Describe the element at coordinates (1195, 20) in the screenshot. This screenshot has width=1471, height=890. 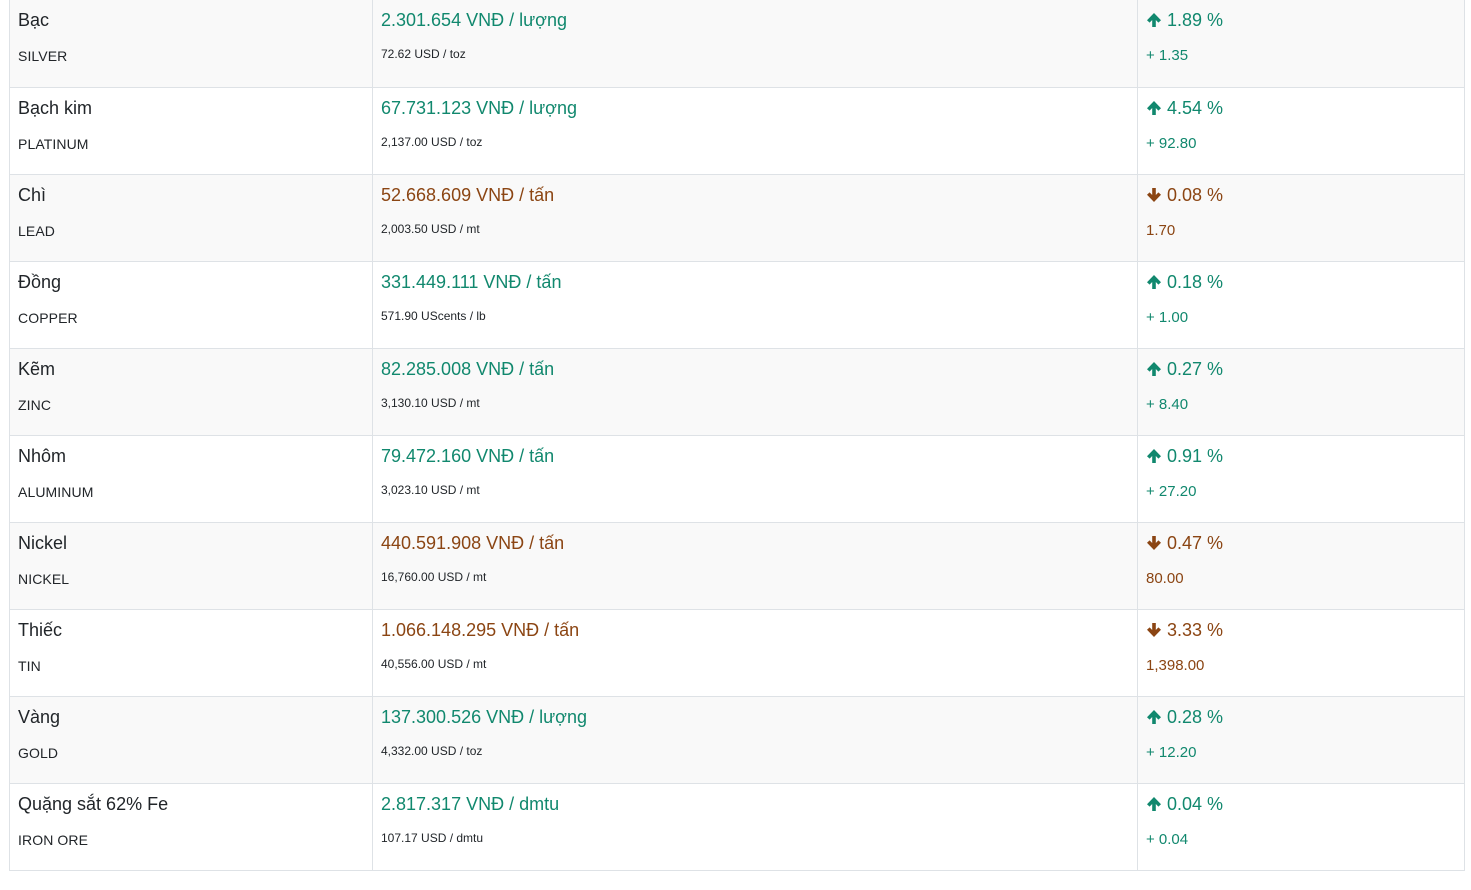
I see `percent-change-value: 1.89 %` at that location.